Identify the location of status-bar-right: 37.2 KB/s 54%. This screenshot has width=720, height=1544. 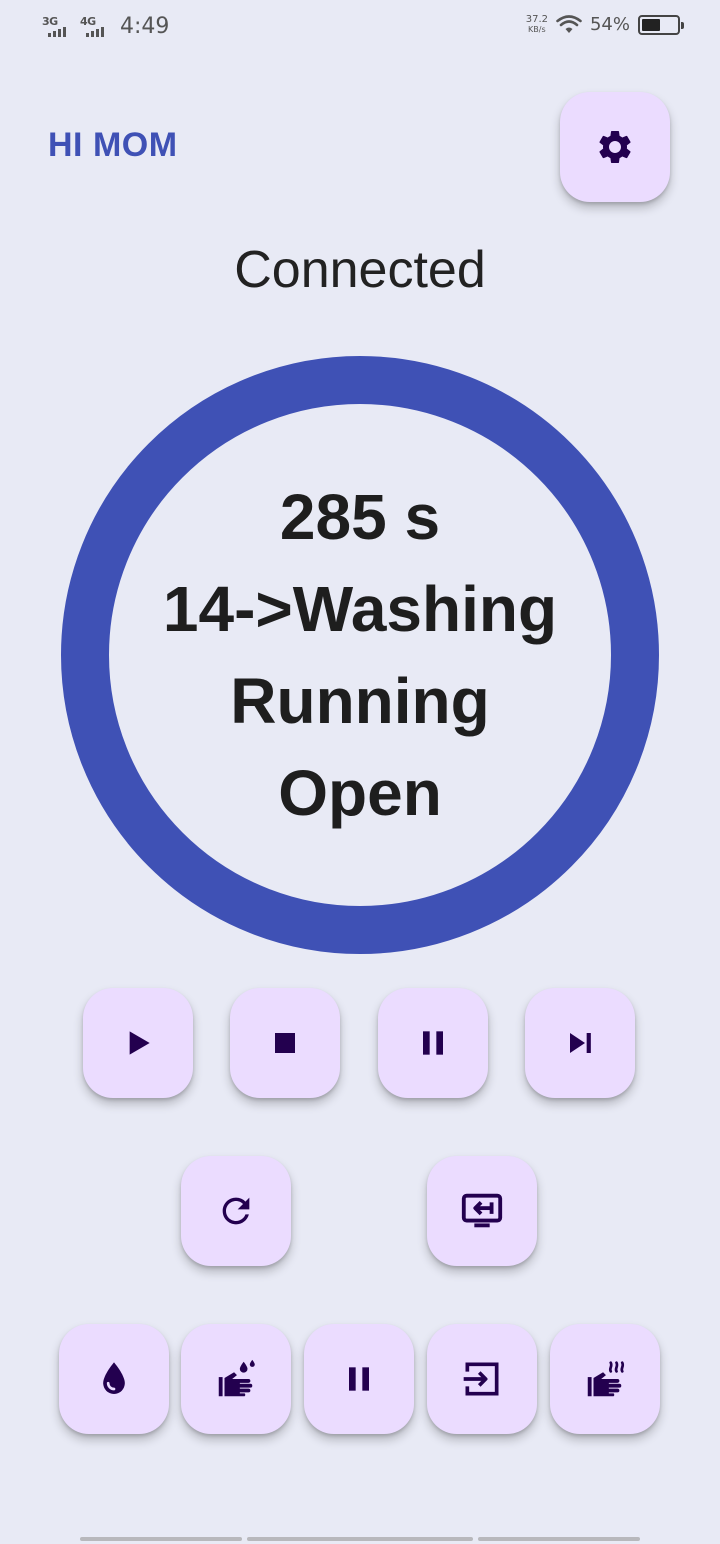
(604, 24).